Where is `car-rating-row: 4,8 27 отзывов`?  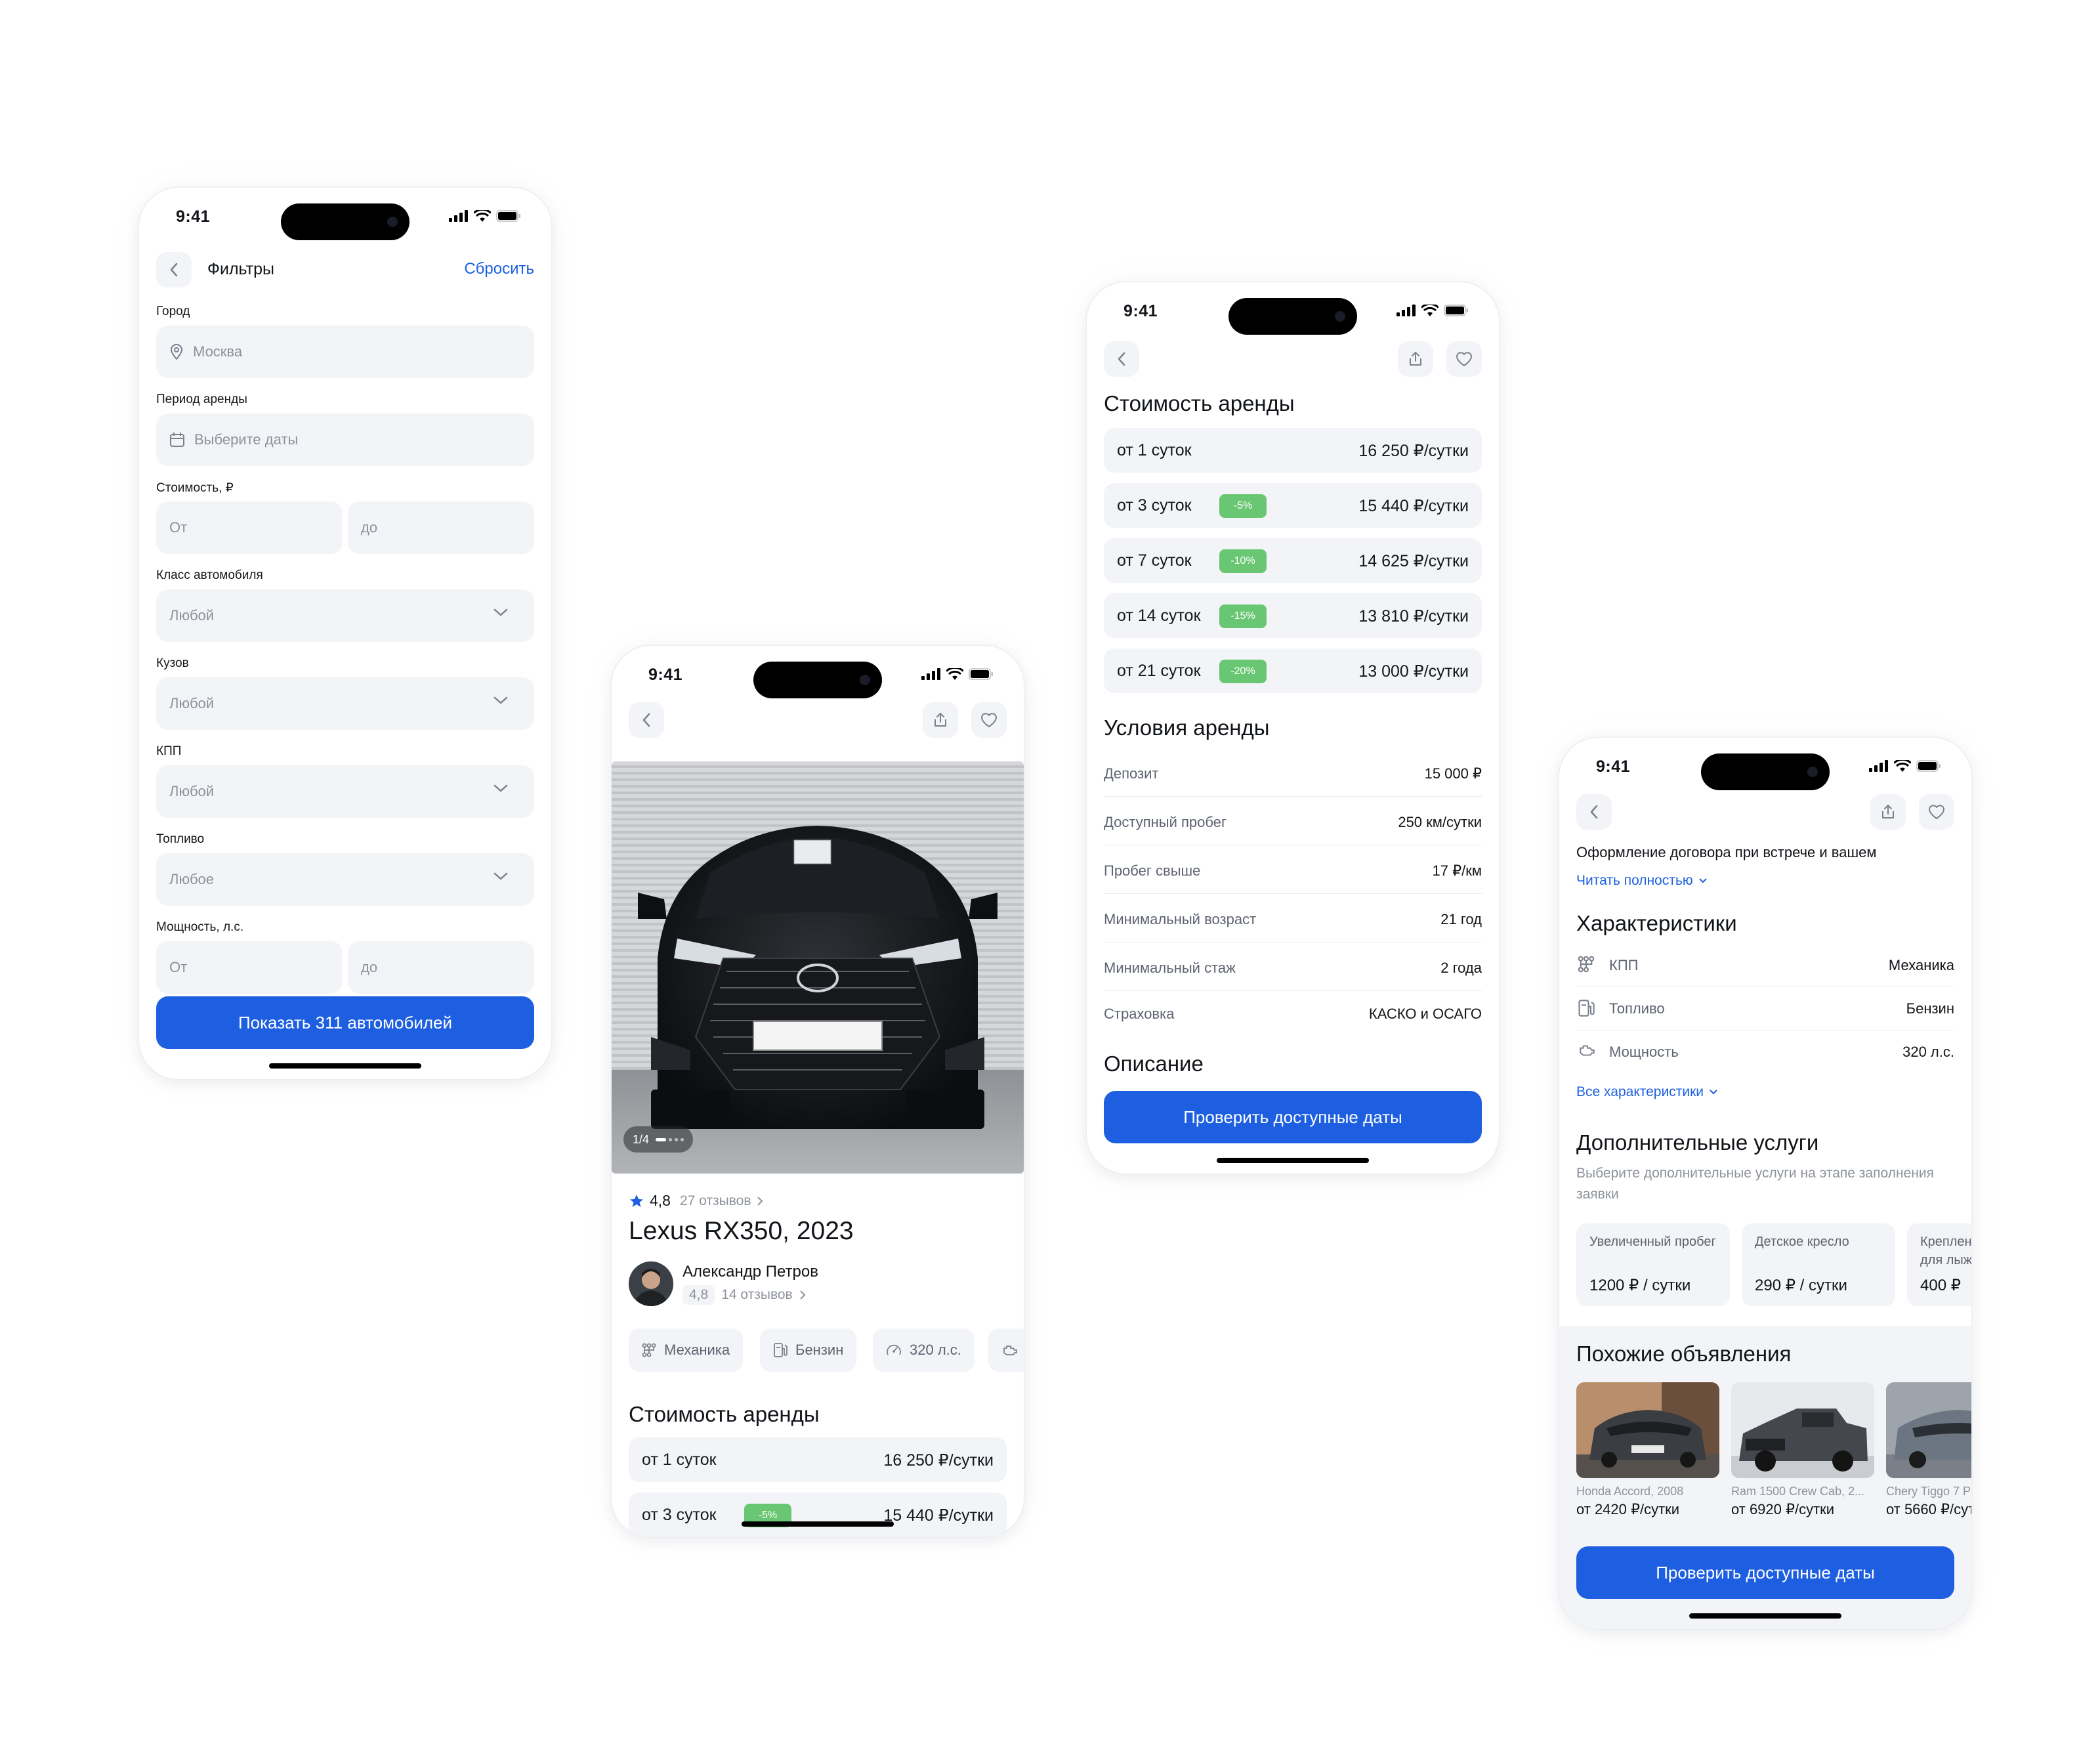
car-rating-row: 4,8 27 отзывов is located at coordinates (696, 1201).